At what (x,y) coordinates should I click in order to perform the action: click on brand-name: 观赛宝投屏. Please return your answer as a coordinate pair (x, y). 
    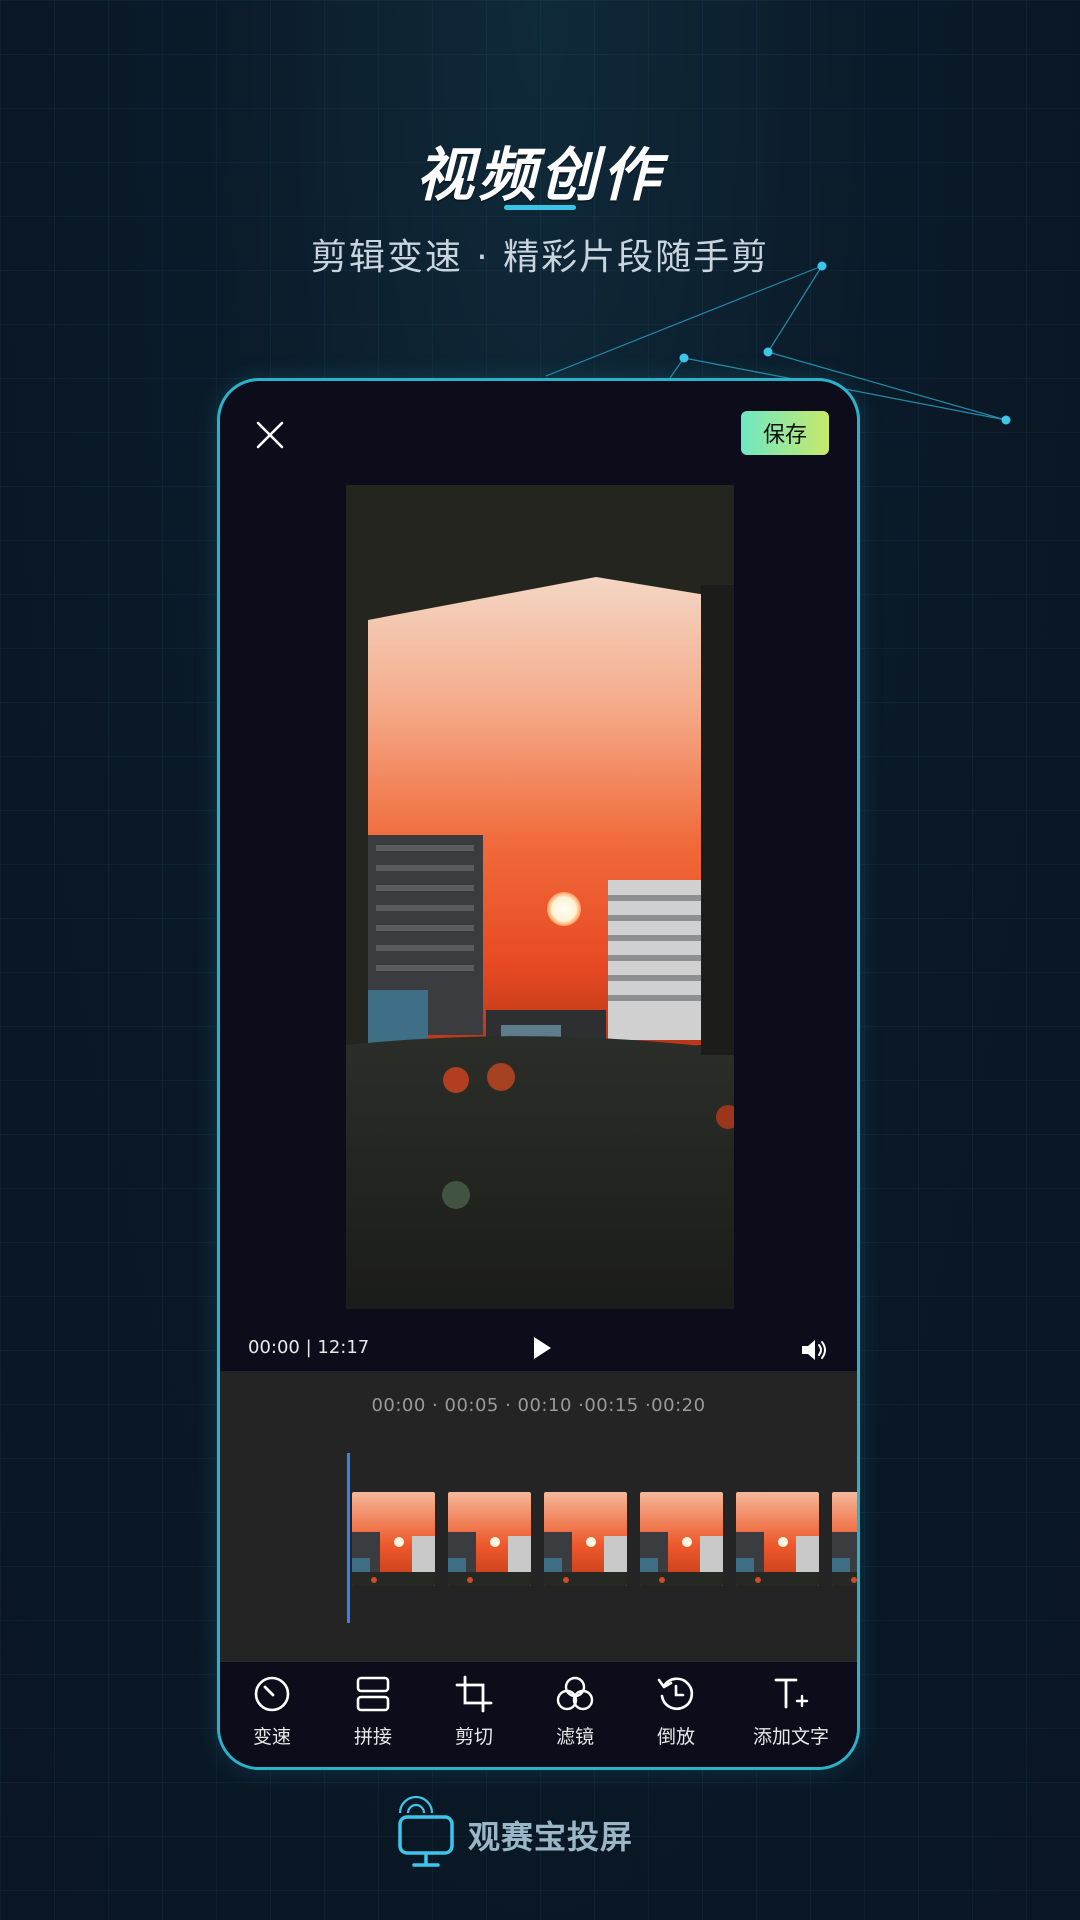
    Looking at the image, I should click on (551, 1837).